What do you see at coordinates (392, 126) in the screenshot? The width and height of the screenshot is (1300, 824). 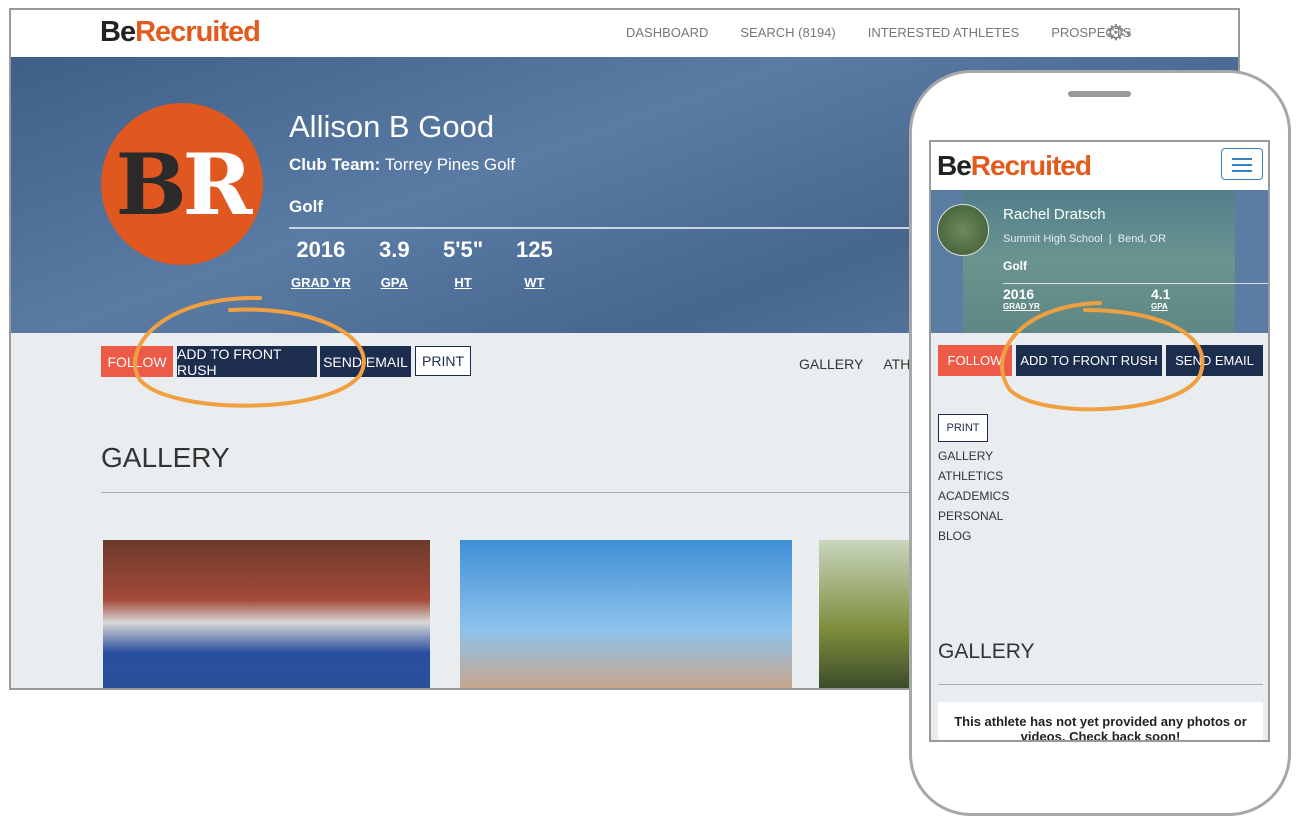 I see `athlete-name: Allison B Good` at bounding box center [392, 126].